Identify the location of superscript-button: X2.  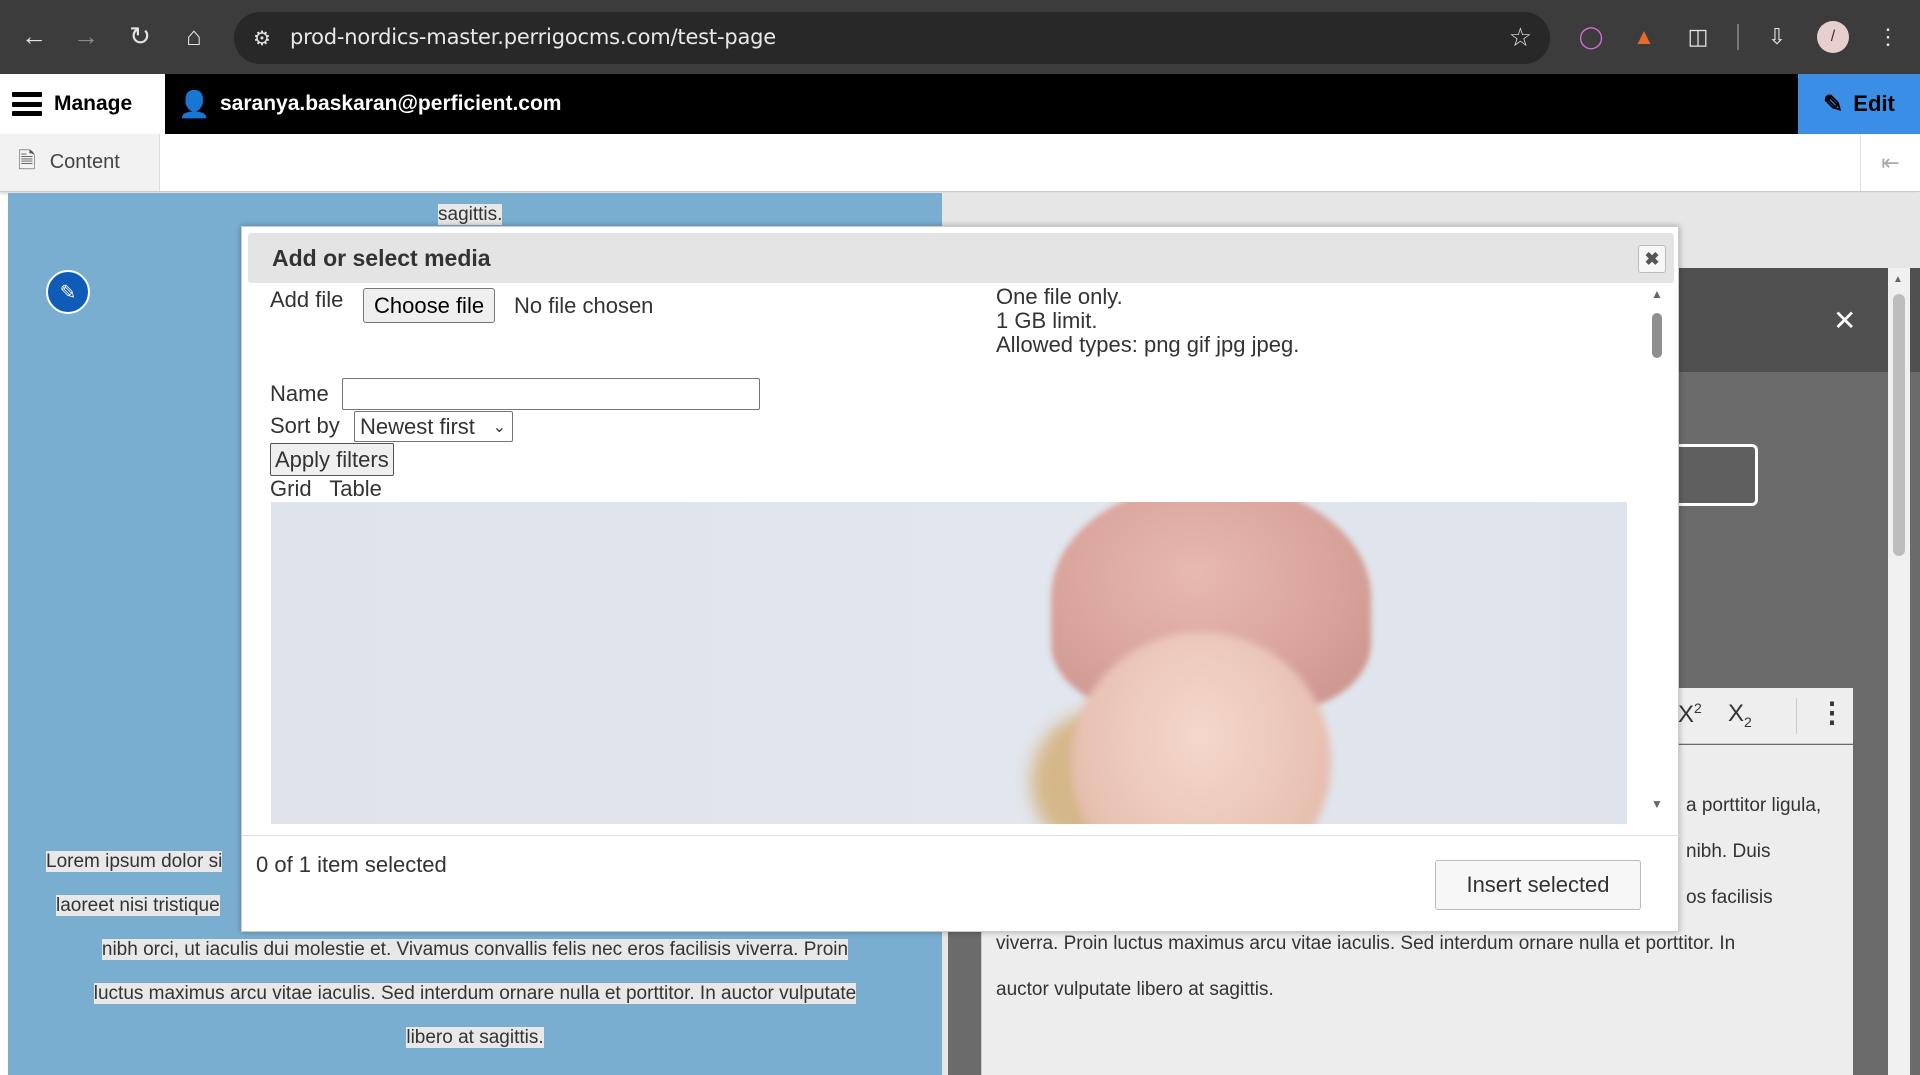
(1690, 714).